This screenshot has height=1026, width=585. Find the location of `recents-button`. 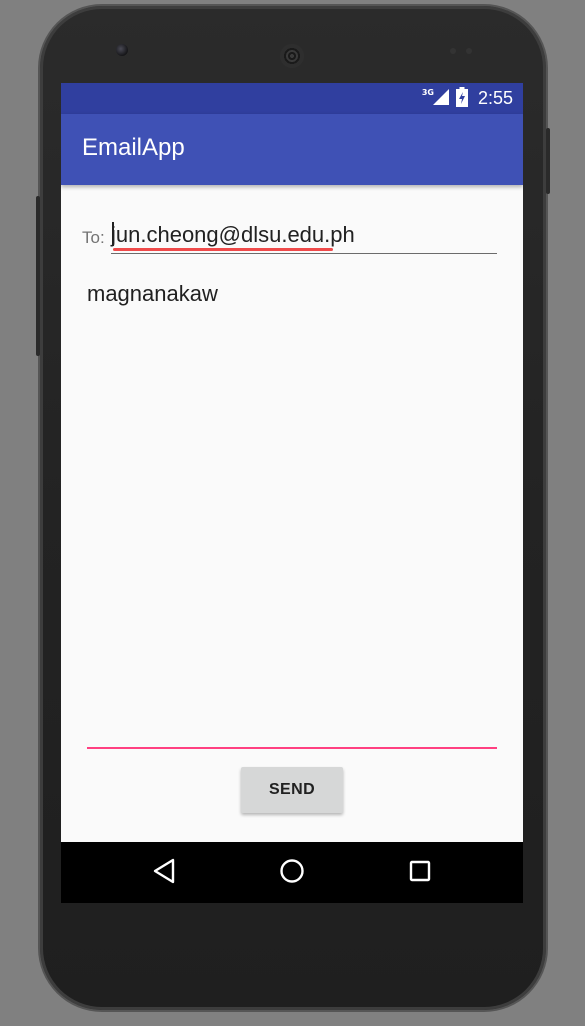

recents-button is located at coordinates (420, 872).